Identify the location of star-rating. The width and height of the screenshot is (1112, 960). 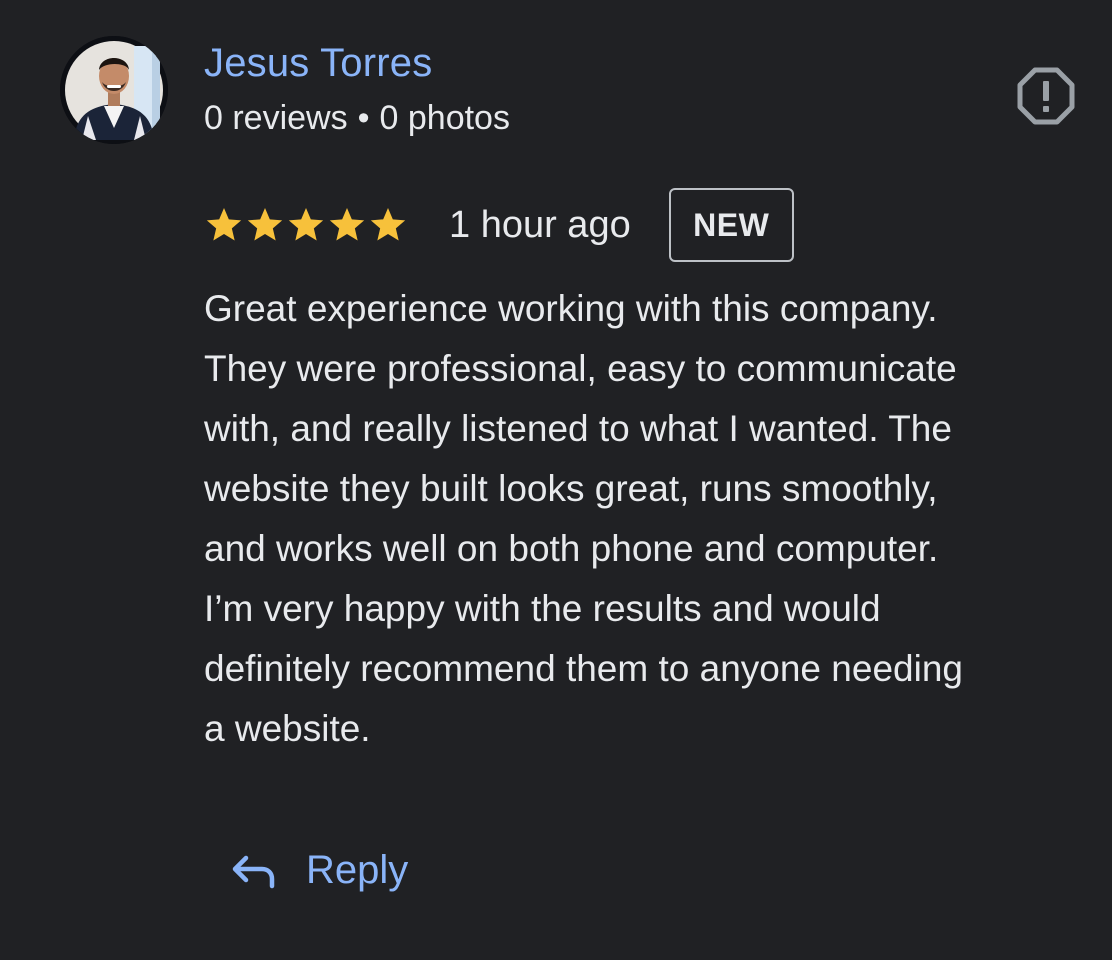
(306, 225).